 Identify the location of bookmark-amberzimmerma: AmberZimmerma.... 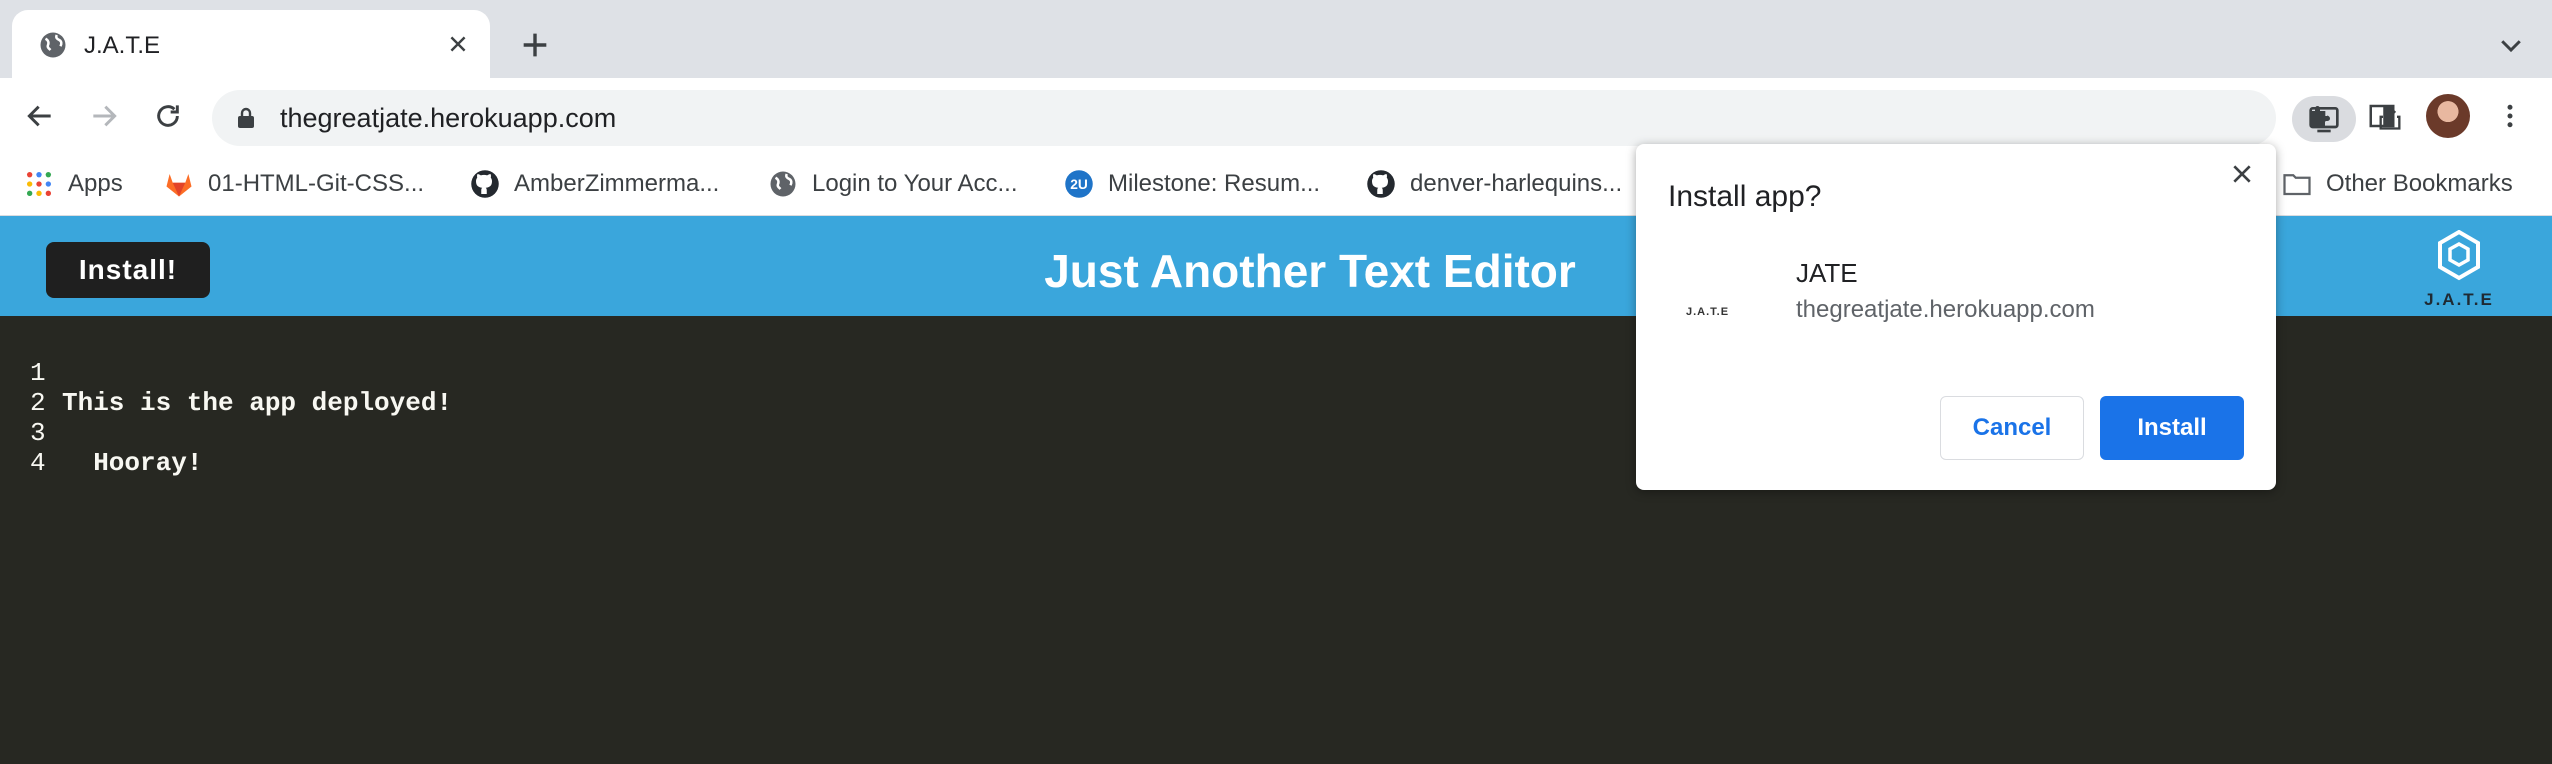
(594, 184).